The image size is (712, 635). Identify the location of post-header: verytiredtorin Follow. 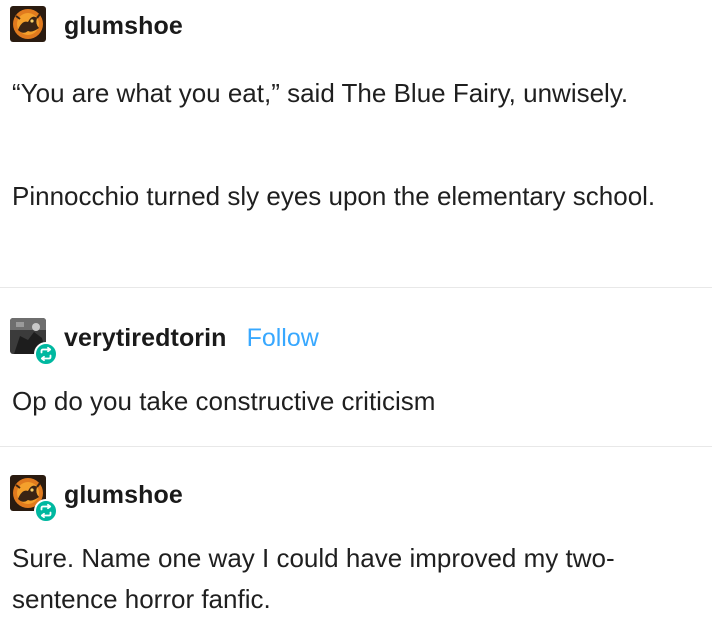
(163, 341).